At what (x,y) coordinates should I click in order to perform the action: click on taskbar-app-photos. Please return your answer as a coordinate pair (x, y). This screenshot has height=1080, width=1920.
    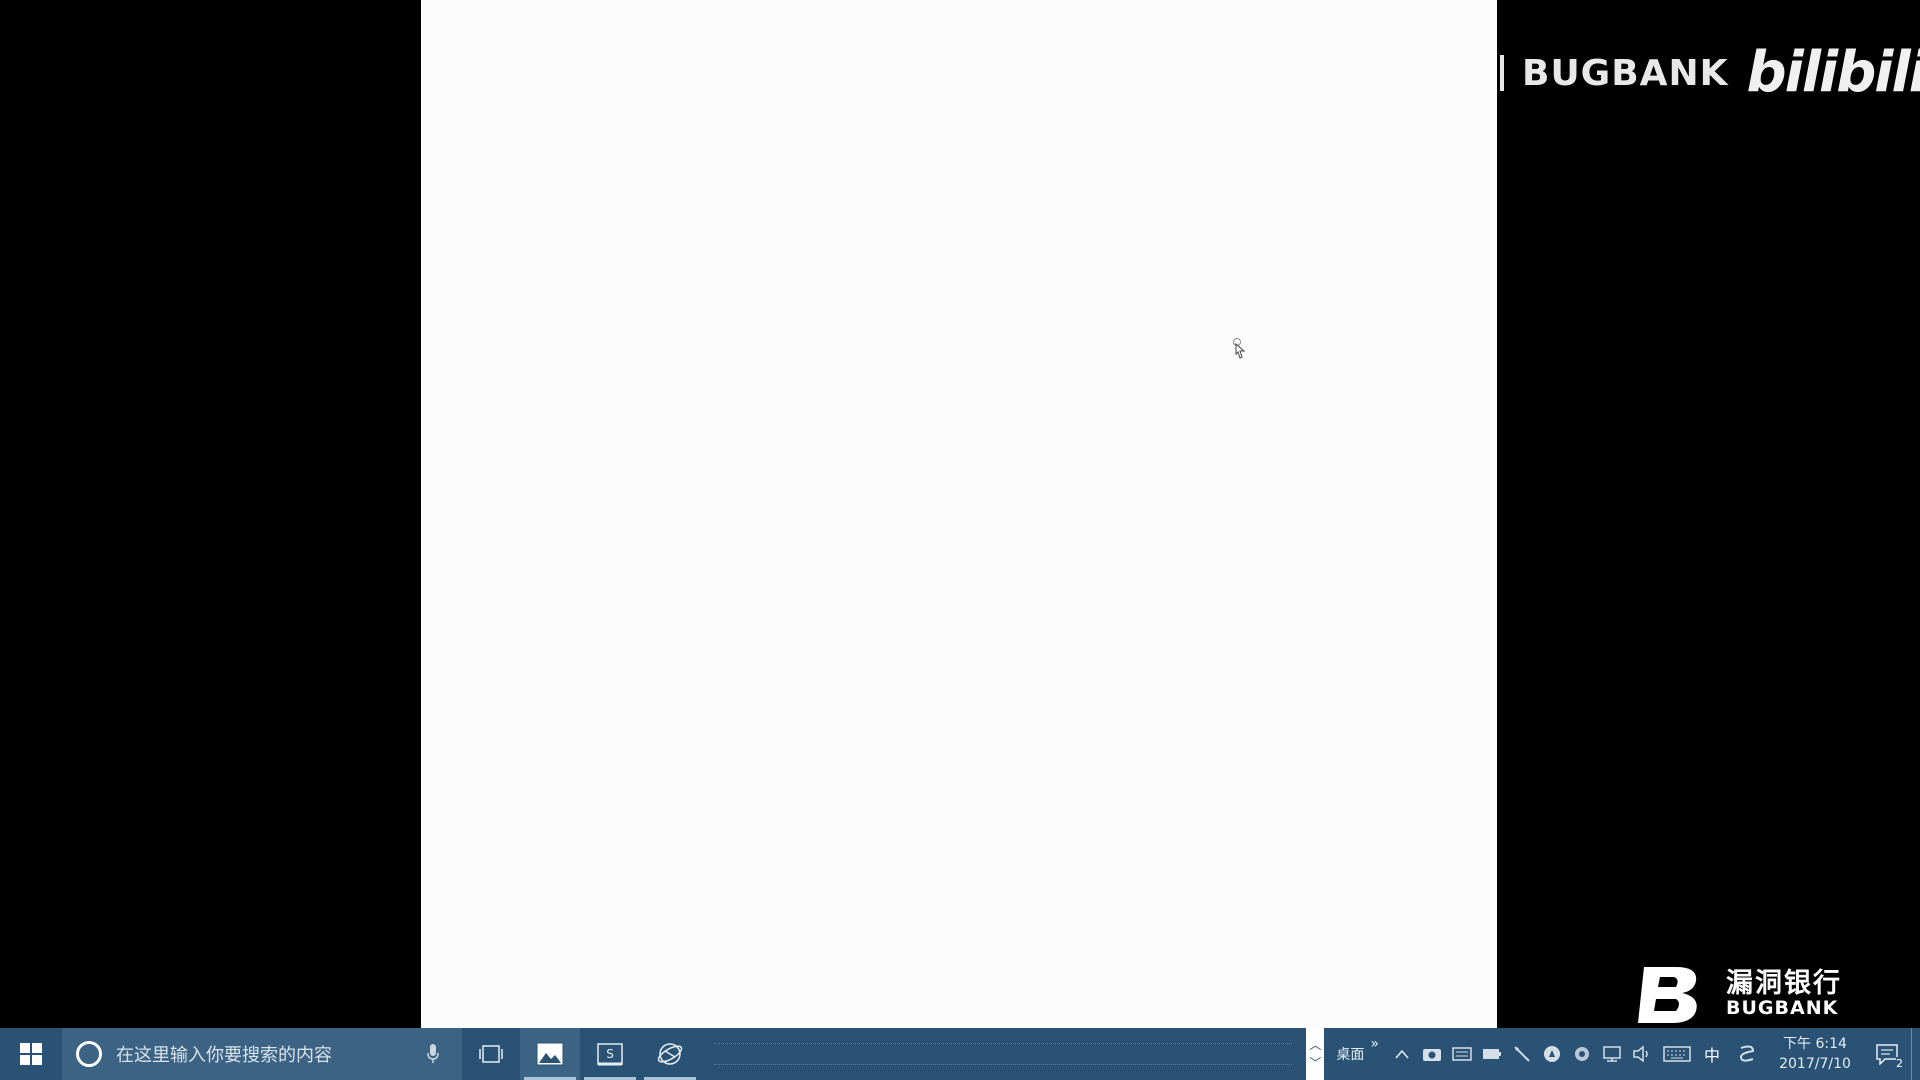
    Looking at the image, I should click on (550, 1054).